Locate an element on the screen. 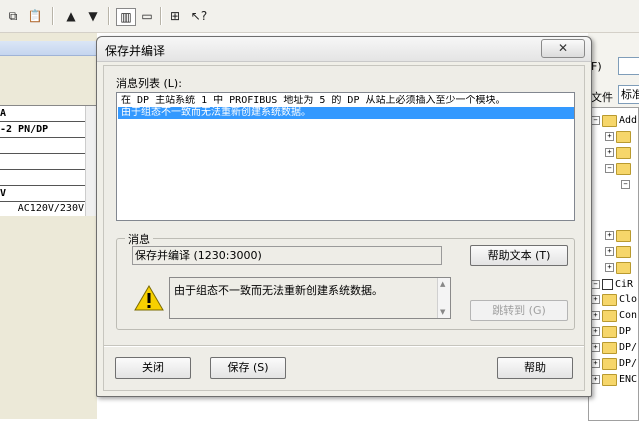 The width and height of the screenshot is (639, 421). pane-background is located at coordinates (48, 317).